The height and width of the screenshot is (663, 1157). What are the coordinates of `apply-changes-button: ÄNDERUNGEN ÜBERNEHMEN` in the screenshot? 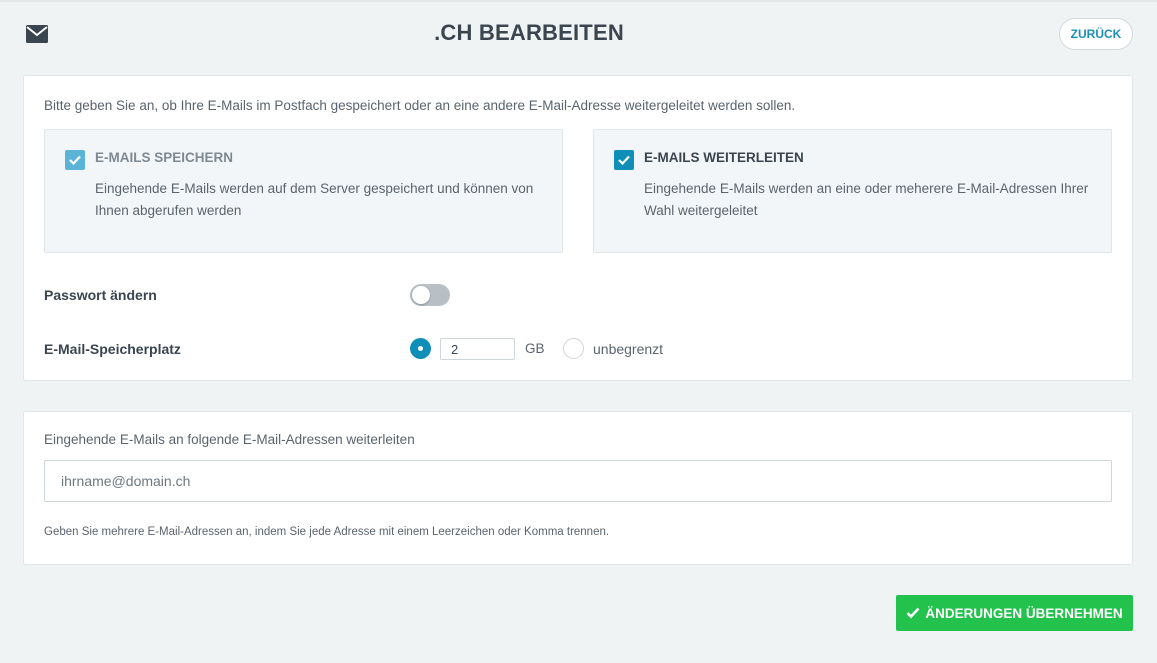 It's located at (1014, 613).